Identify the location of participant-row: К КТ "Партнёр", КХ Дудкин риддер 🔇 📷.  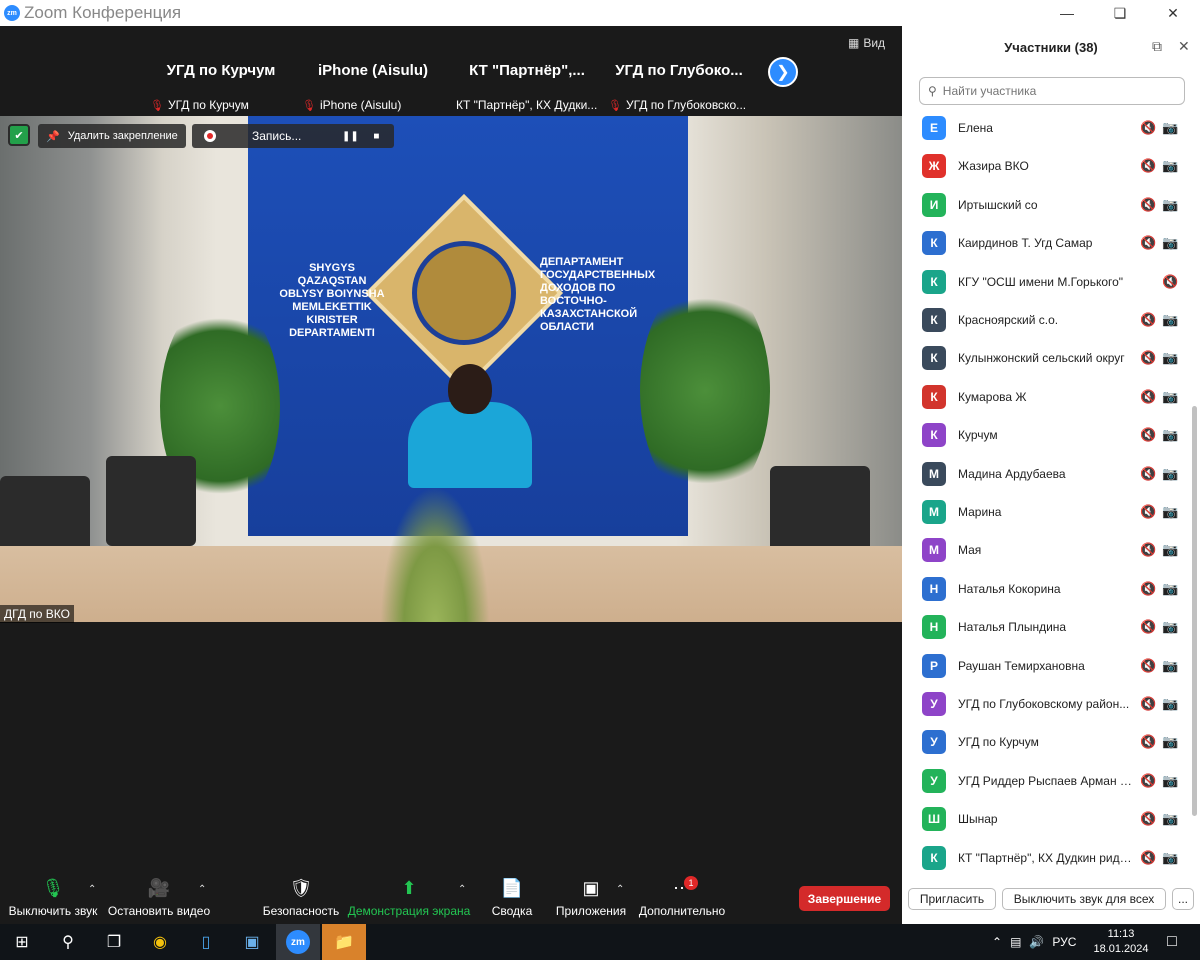
(1047, 858).